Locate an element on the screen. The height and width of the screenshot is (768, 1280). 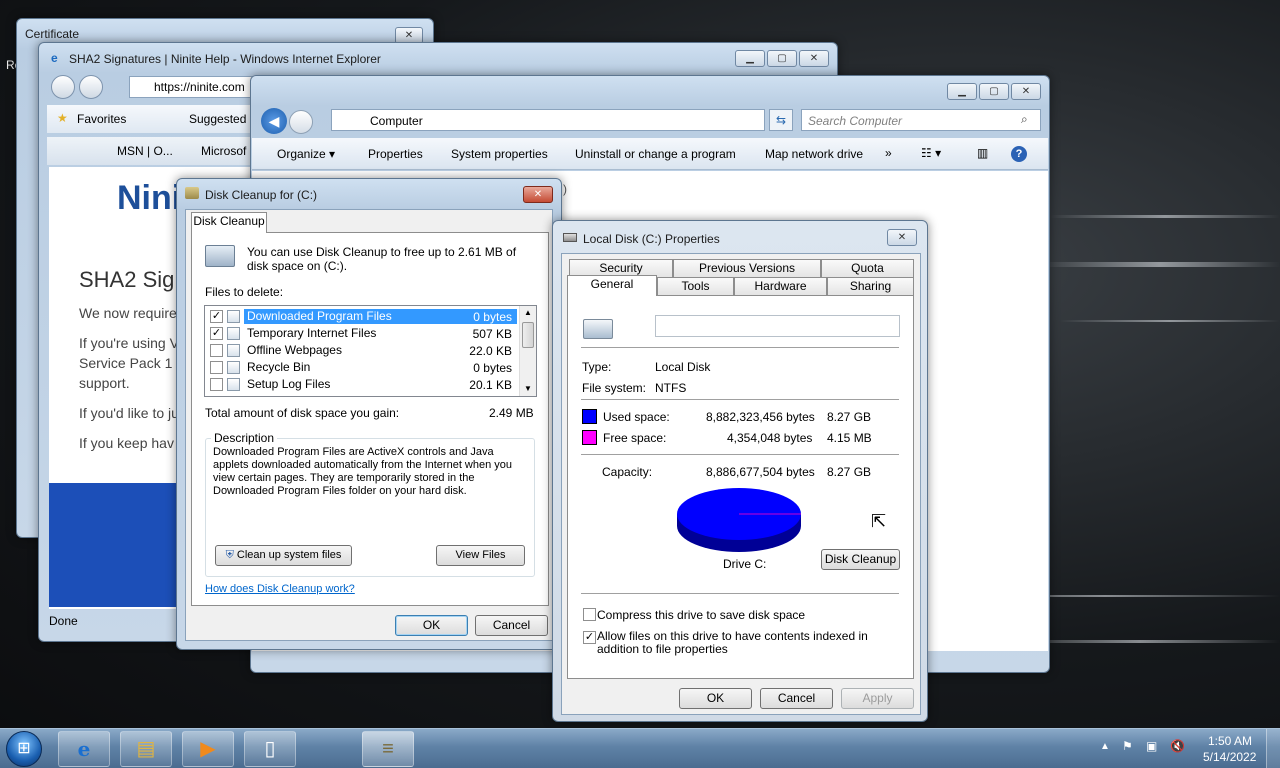
page-paragraph: support. is located at coordinates (104, 383).